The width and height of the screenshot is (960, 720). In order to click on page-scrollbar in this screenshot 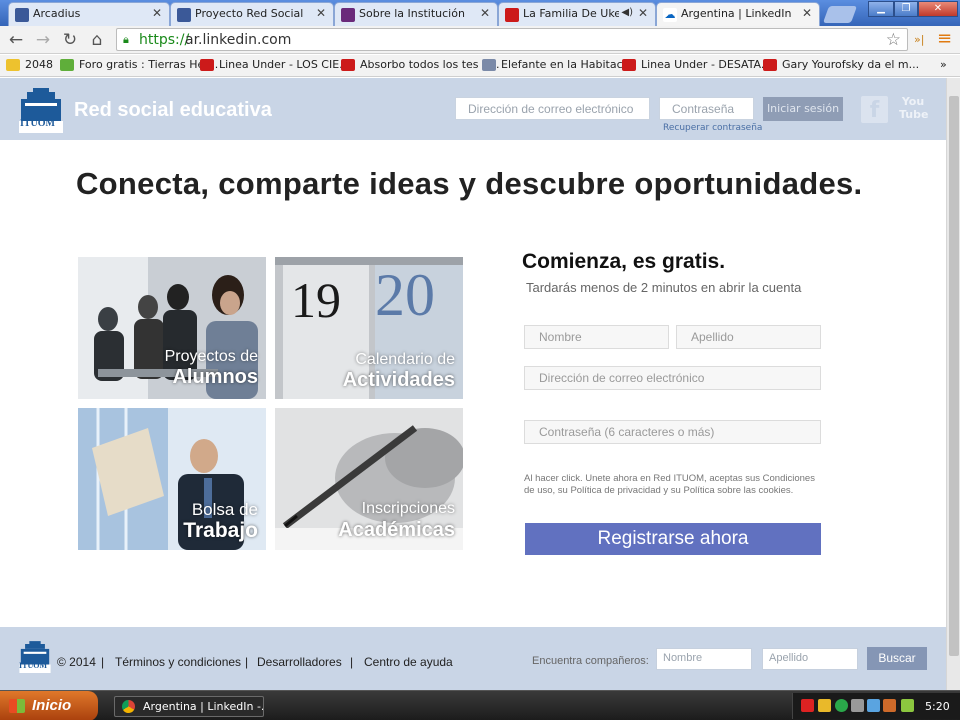, I will do `click(953, 384)`.